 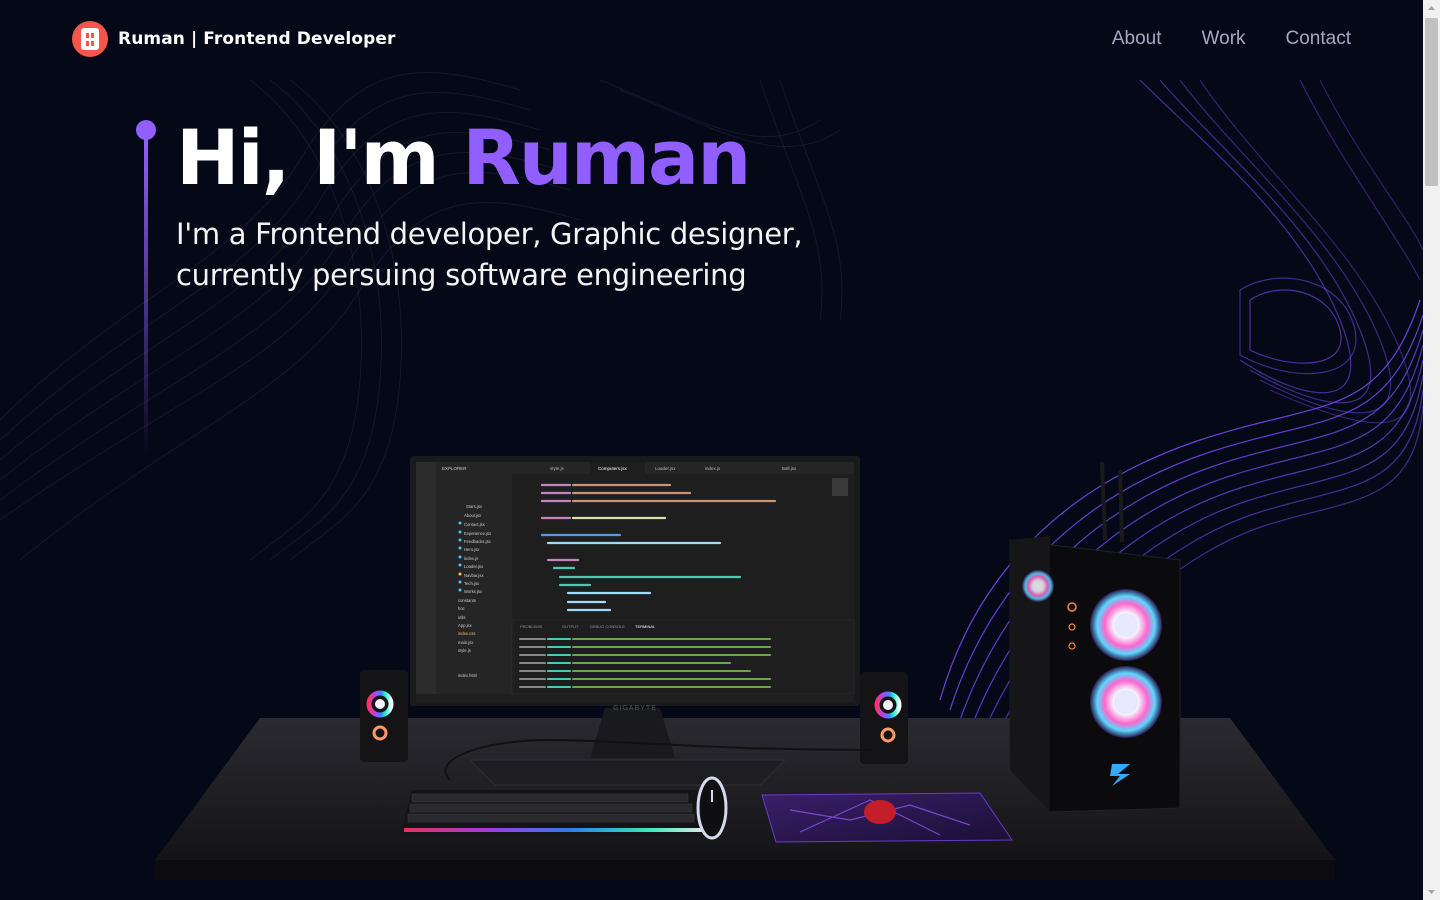 What do you see at coordinates (607, 626) in the screenshot?
I see `panel-tab: DEBUG CONSOLE` at bounding box center [607, 626].